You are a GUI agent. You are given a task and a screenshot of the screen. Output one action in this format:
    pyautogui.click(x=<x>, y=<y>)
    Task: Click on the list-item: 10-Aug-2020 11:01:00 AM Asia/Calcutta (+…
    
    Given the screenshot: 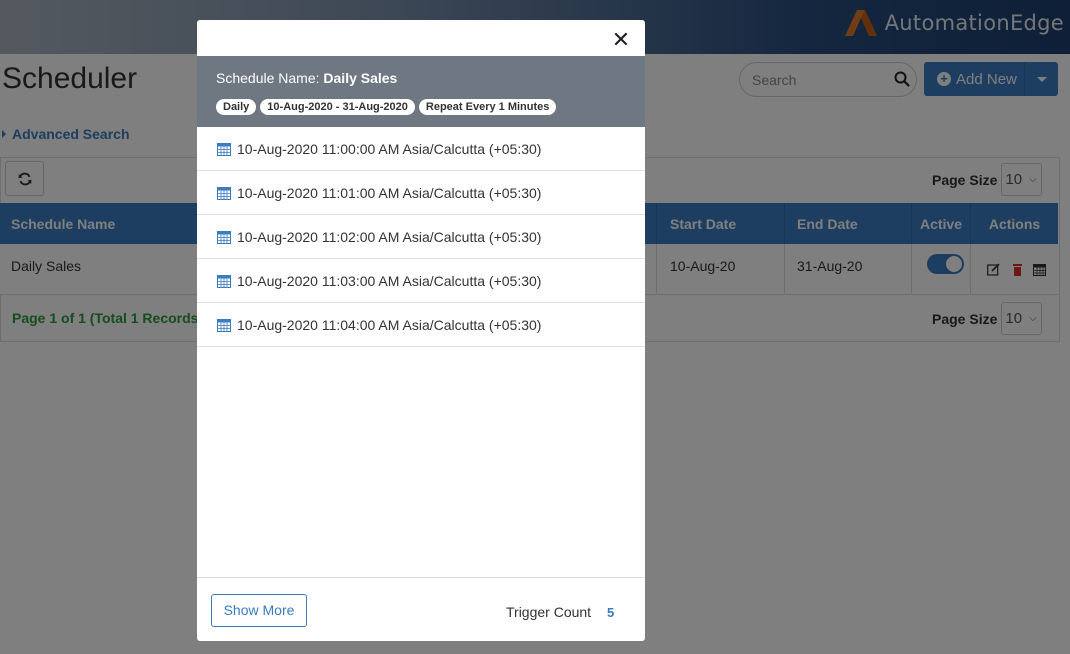 What is the action you would take?
    pyautogui.click(x=421, y=193)
    